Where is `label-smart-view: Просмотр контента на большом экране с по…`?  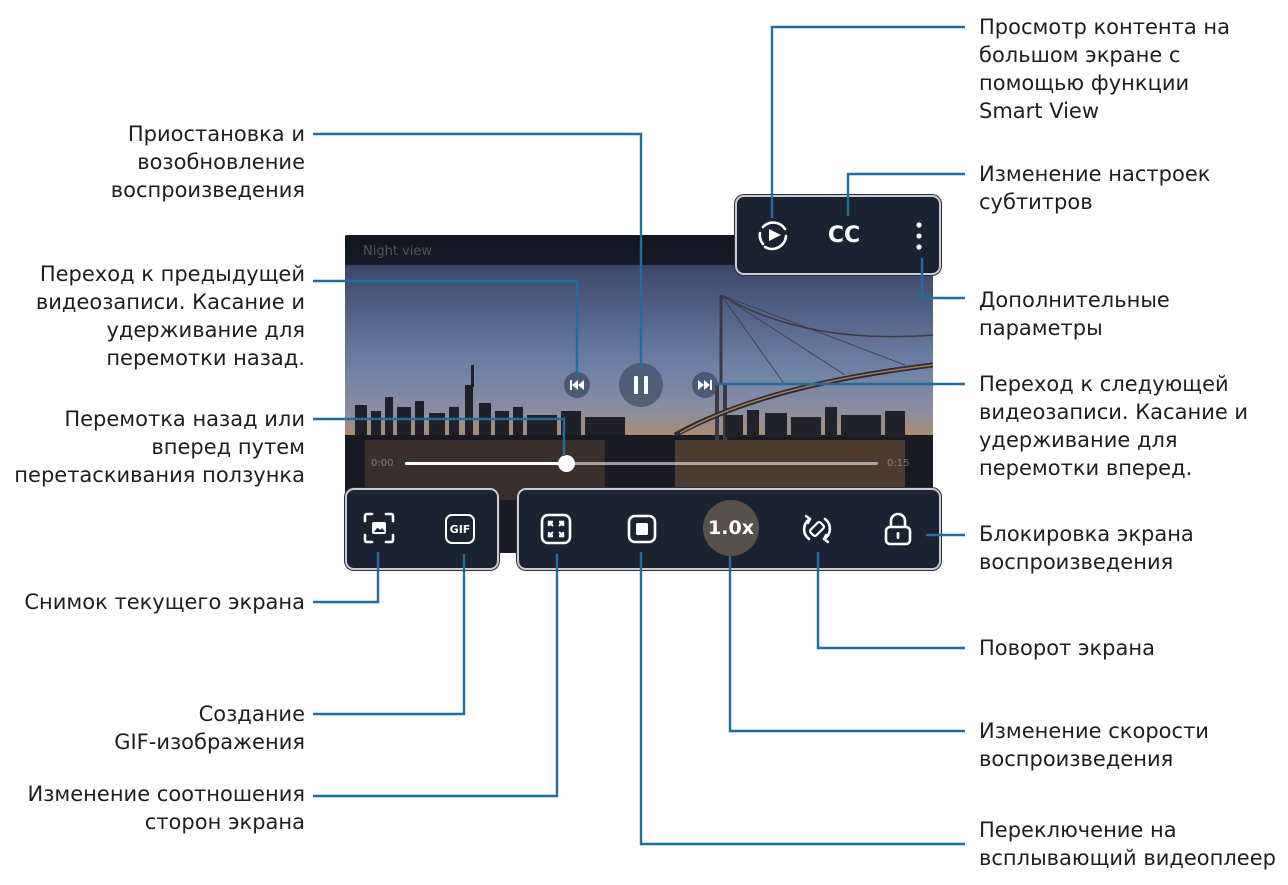 label-smart-view: Просмотр контента на большом экране с по… is located at coordinates (1104, 69).